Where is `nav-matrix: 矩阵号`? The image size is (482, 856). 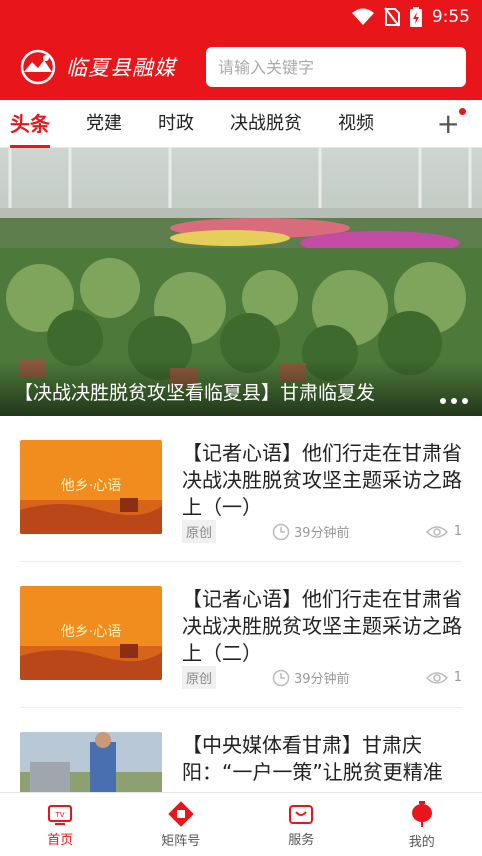
nav-matrix: 矩阵号 is located at coordinates (181, 824).